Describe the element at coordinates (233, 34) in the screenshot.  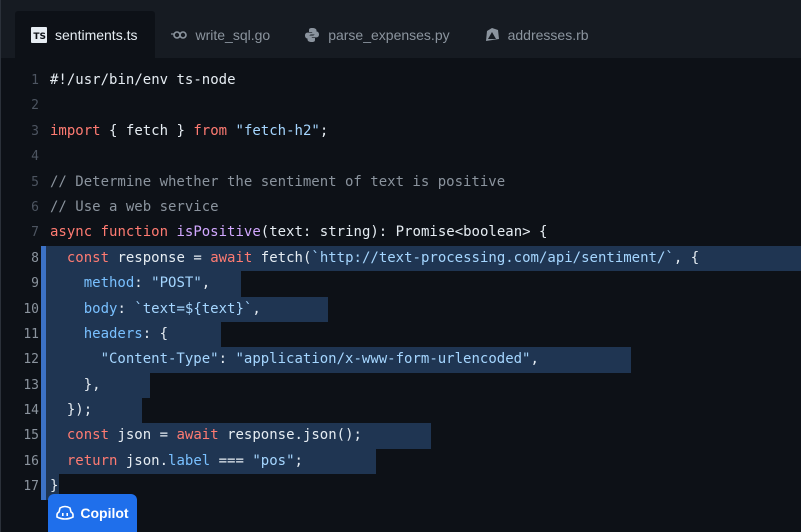
I see `tab-label: write_sql.go` at that location.